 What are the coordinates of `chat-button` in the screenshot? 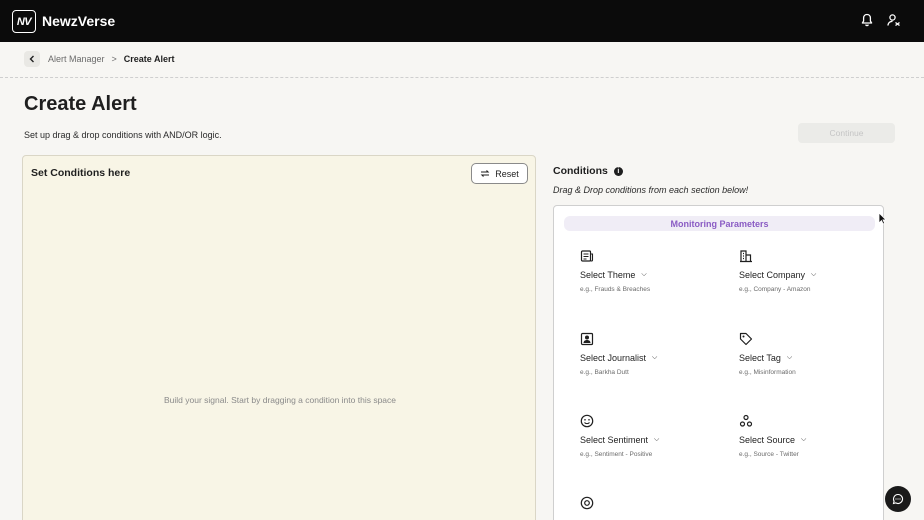 It's located at (898, 499).